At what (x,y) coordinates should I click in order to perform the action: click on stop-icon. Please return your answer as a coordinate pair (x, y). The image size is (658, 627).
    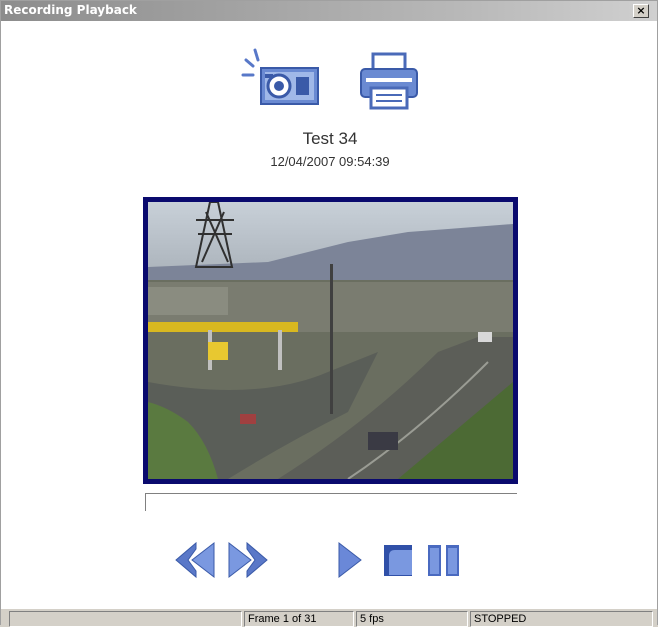
    Looking at the image, I should click on (398, 560).